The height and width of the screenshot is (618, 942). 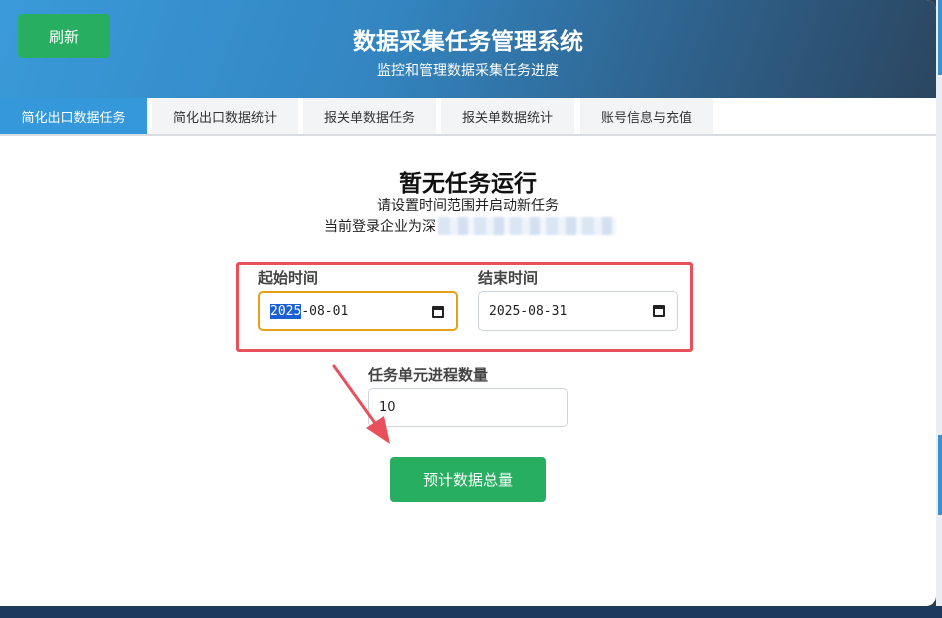 What do you see at coordinates (373, 227) in the screenshot?
I see `company-prefix: 当前登录企业为` at bounding box center [373, 227].